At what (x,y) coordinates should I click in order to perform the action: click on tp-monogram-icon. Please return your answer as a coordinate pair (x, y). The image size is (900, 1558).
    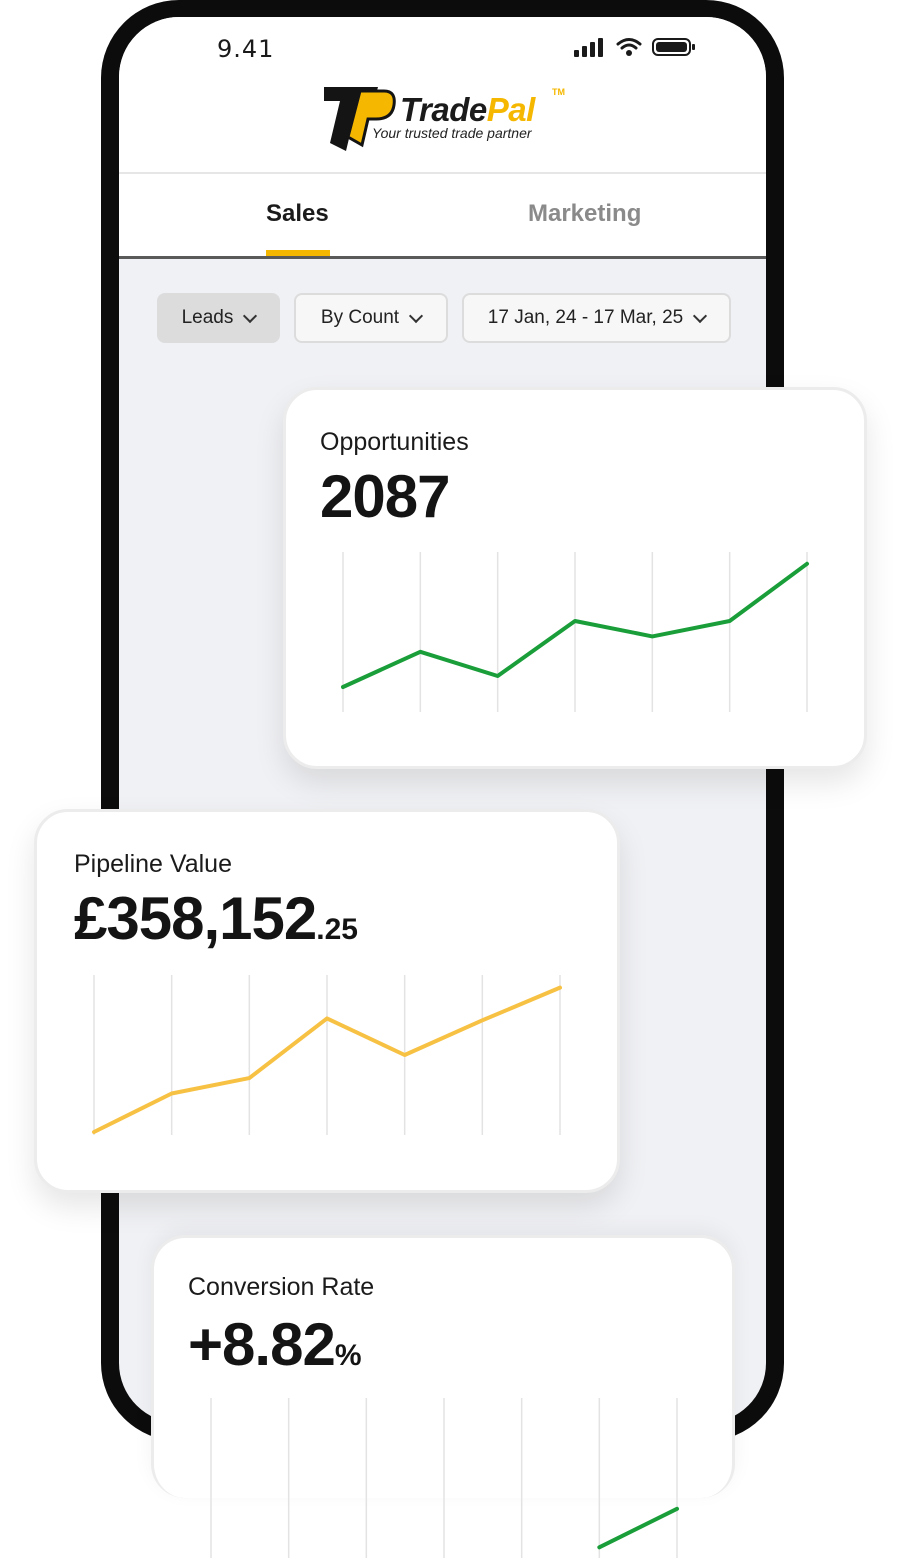
    Looking at the image, I should click on (360, 119).